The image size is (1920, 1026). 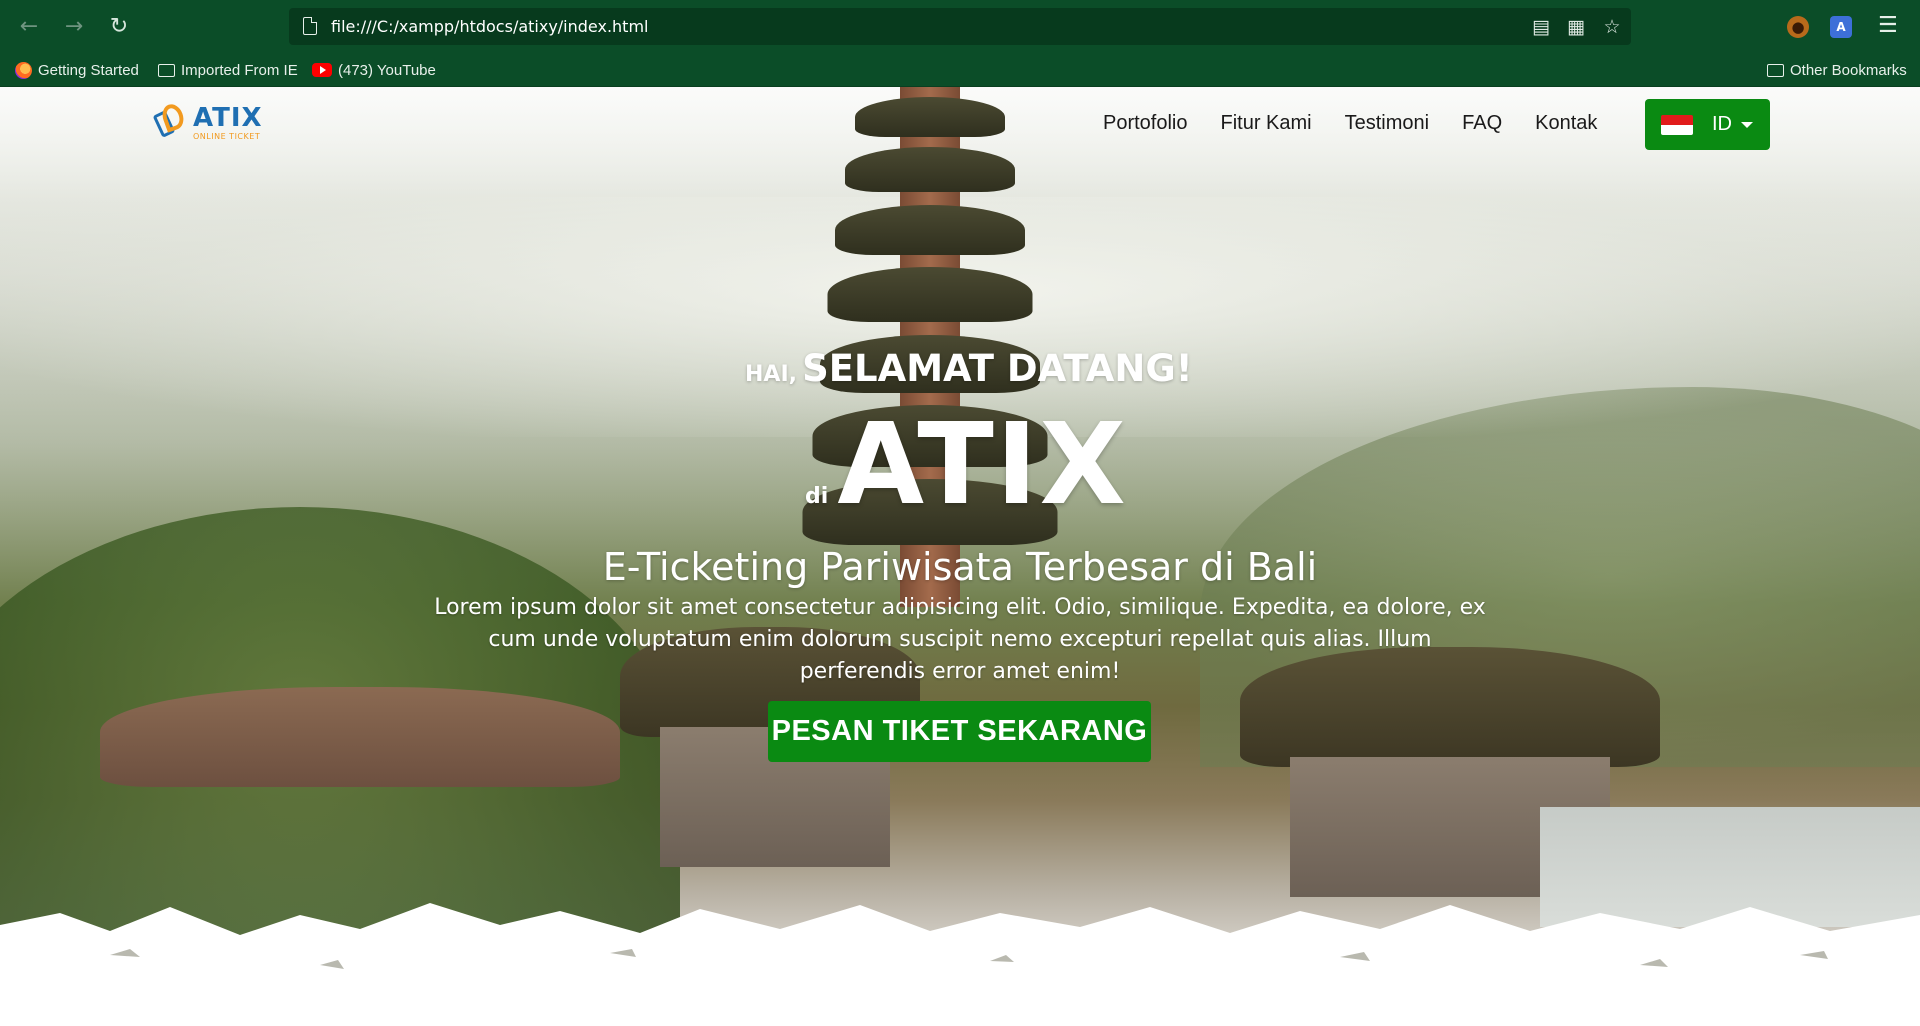 What do you see at coordinates (1747, 125) in the screenshot?
I see `caret-down-icon` at bounding box center [1747, 125].